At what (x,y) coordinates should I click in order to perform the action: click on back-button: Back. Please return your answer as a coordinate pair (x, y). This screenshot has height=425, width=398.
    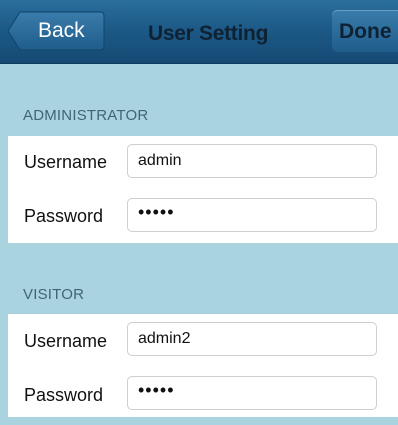
    Looking at the image, I should click on (56, 31).